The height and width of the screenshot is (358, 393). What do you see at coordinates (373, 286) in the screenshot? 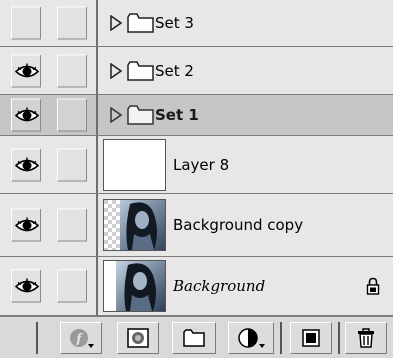
I see `lock-icon` at bounding box center [373, 286].